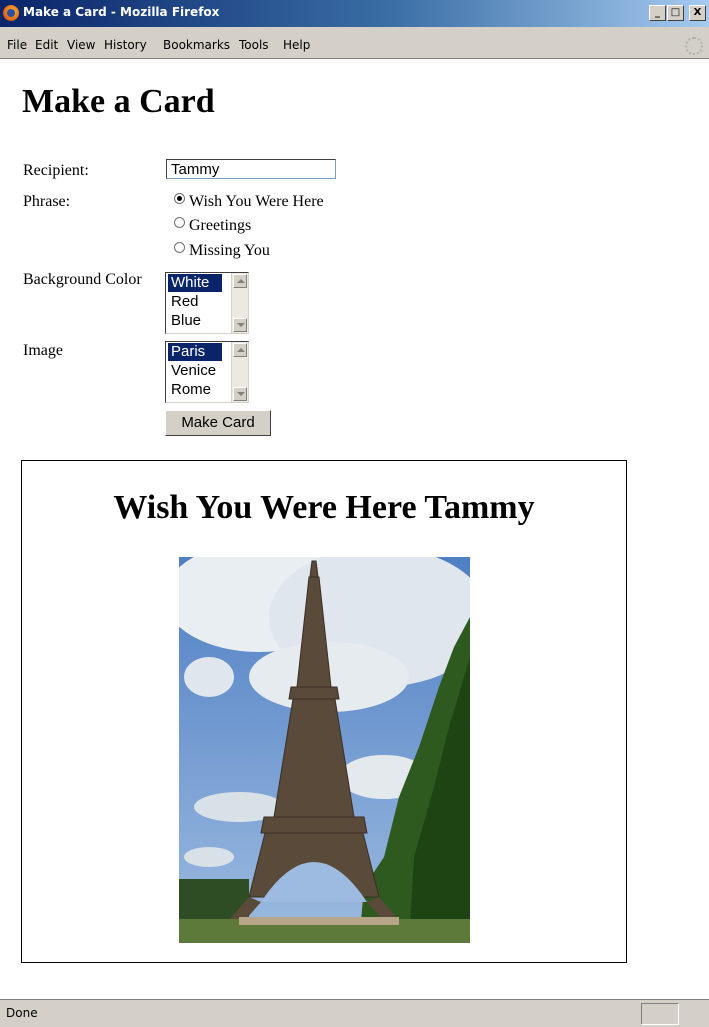 This screenshot has height=1027, width=709. Describe the element at coordinates (195, 390) in the screenshot. I see `image-option-rome: Rome` at that location.